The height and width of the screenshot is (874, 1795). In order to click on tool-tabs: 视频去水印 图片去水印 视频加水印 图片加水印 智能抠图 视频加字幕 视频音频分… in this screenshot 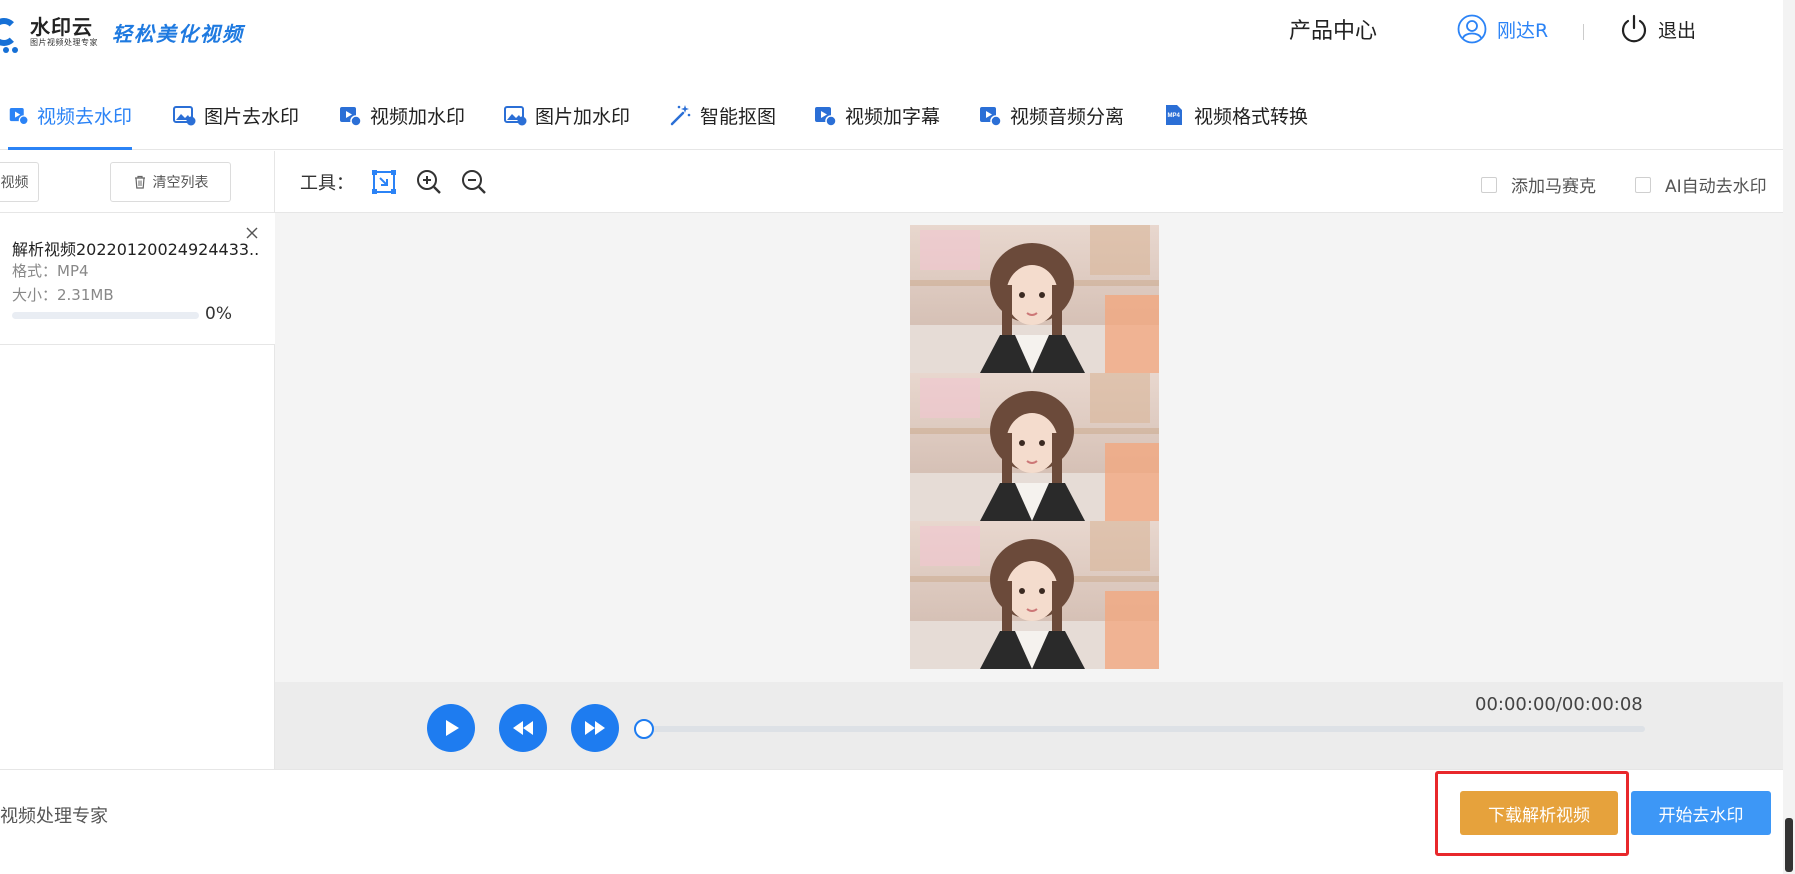, I will do `click(897, 115)`.